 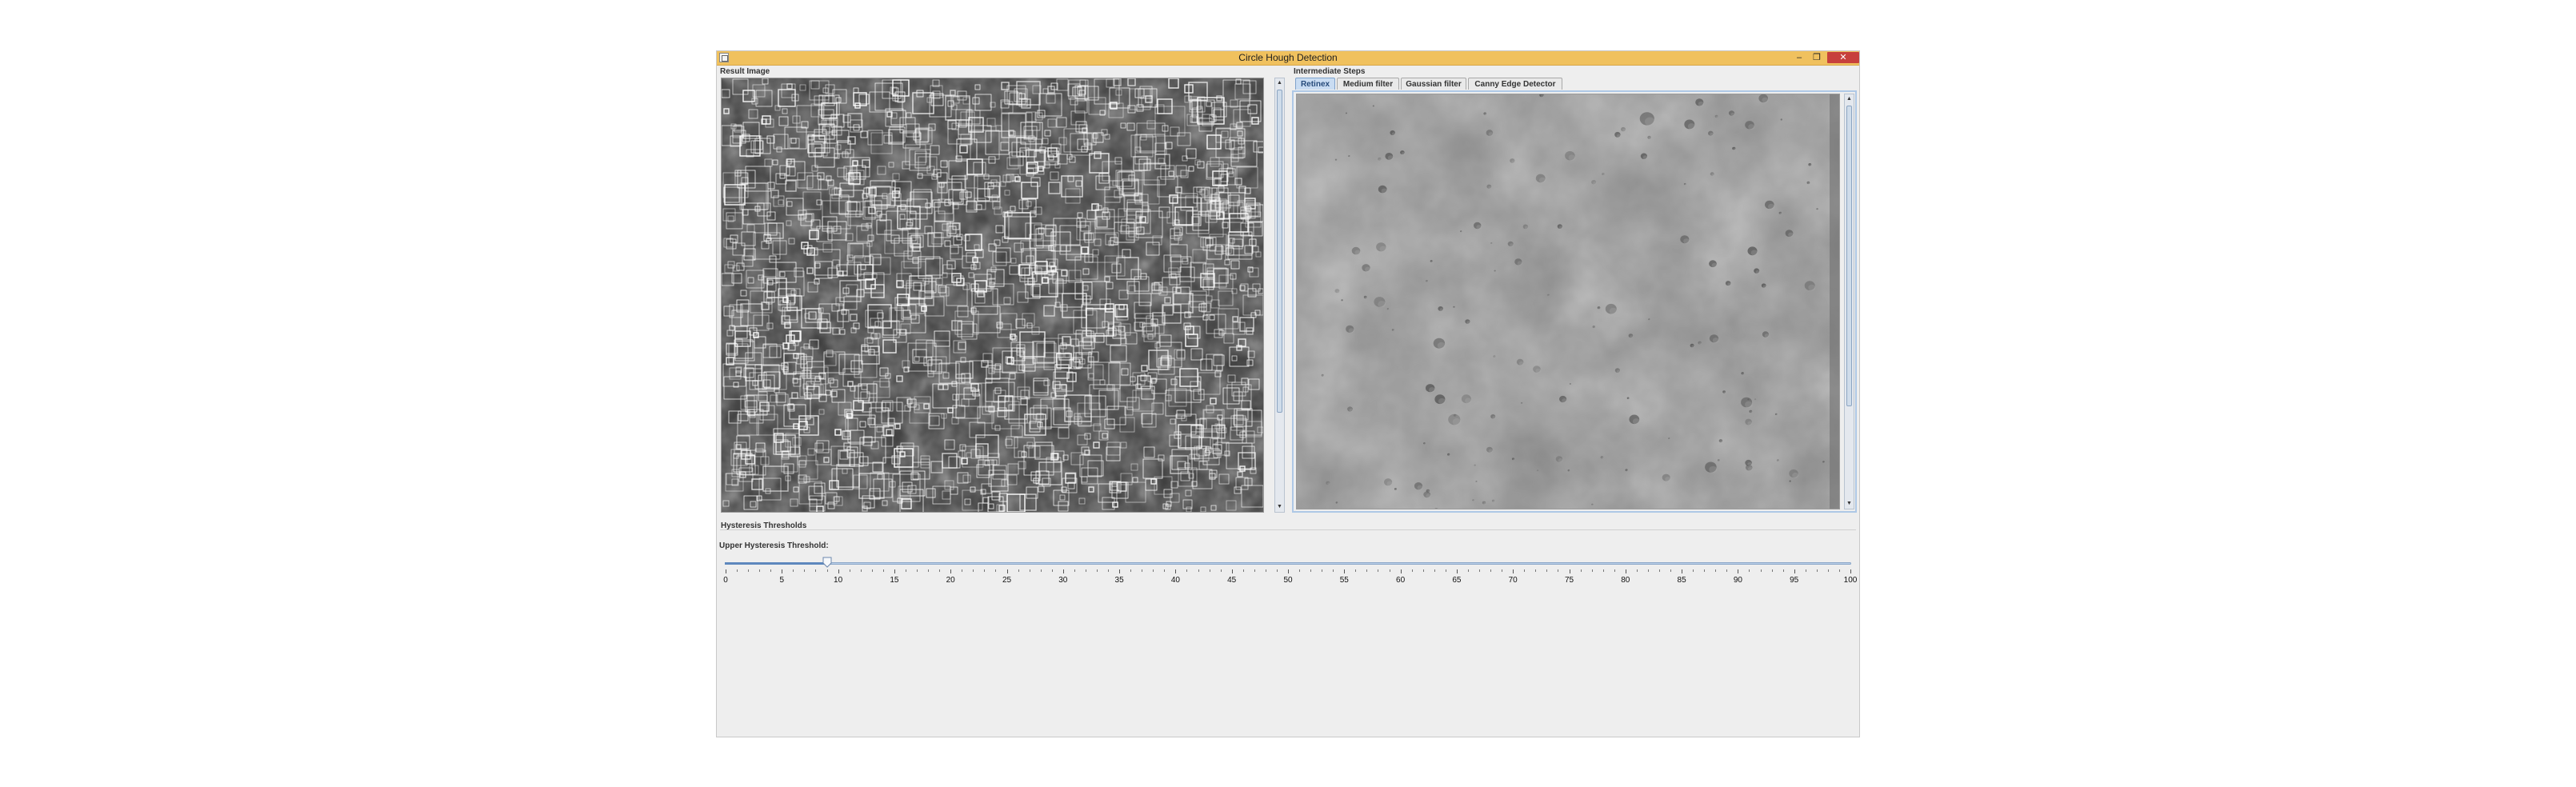 What do you see at coordinates (745, 71) in the screenshot?
I see `result-image-label: Result Image` at bounding box center [745, 71].